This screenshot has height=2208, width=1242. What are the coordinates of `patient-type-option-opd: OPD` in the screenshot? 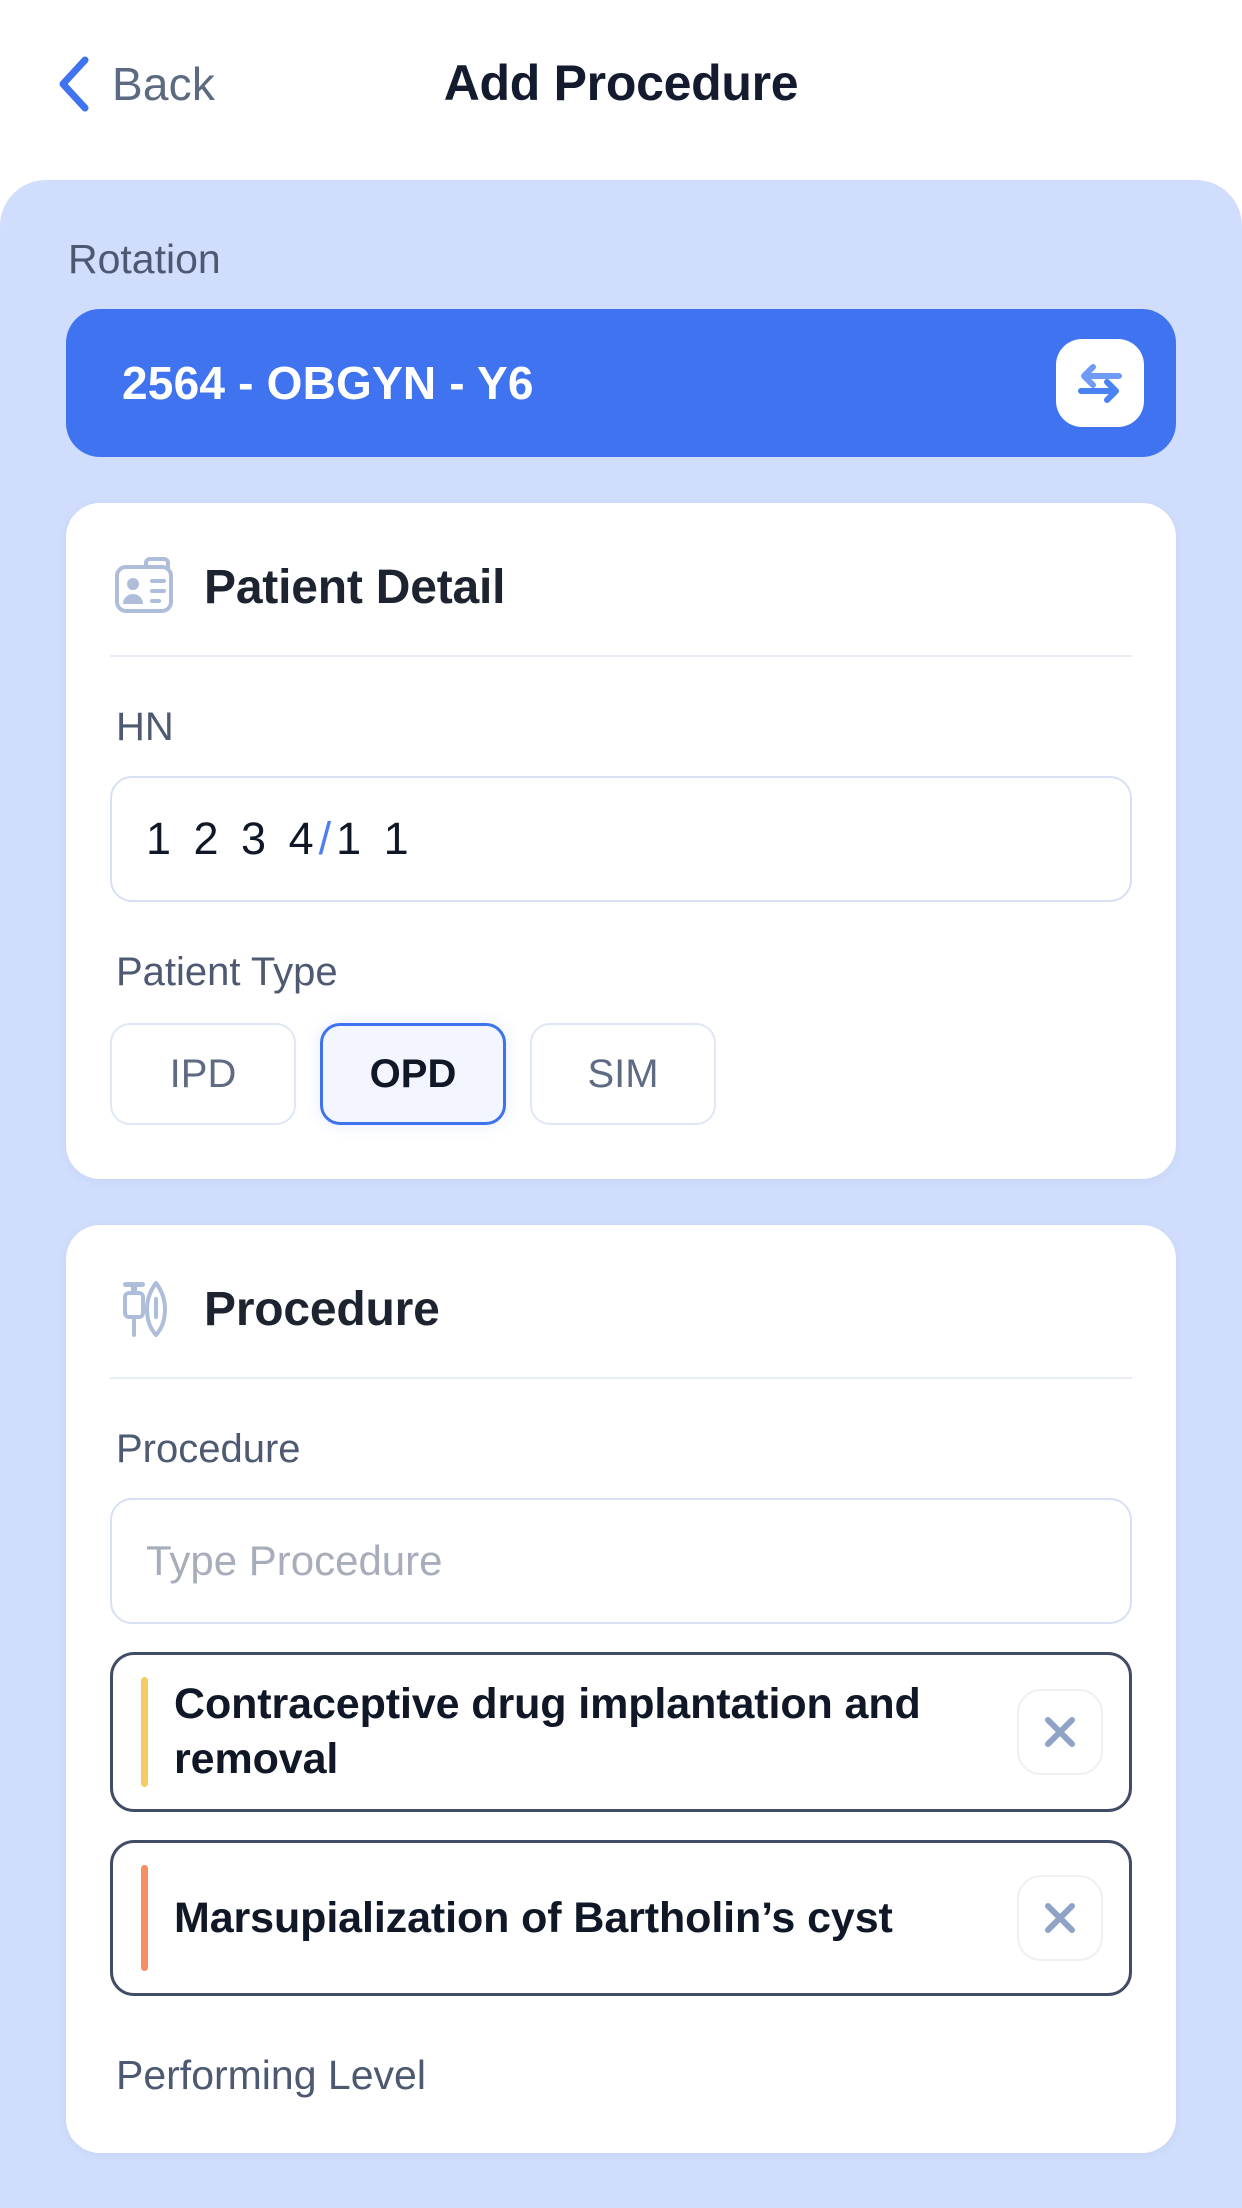 It's located at (413, 1074).